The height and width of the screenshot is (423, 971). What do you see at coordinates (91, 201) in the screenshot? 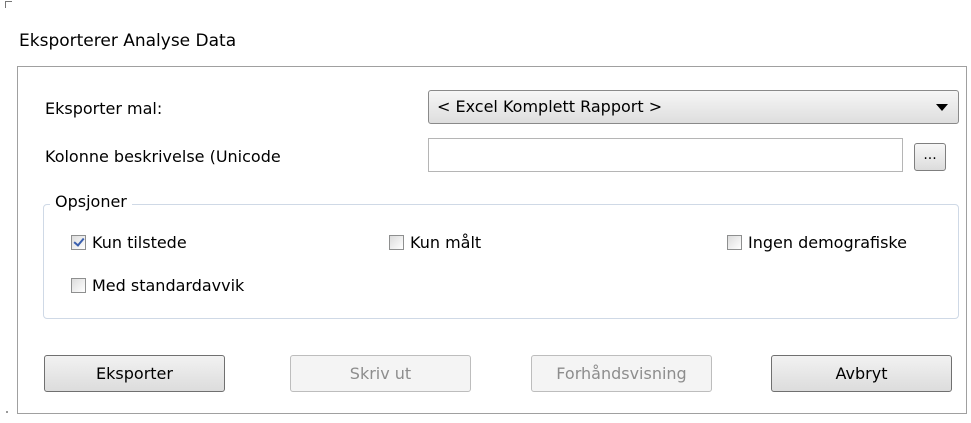
I see `options-legend: Opsjoner` at bounding box center [91, 201].